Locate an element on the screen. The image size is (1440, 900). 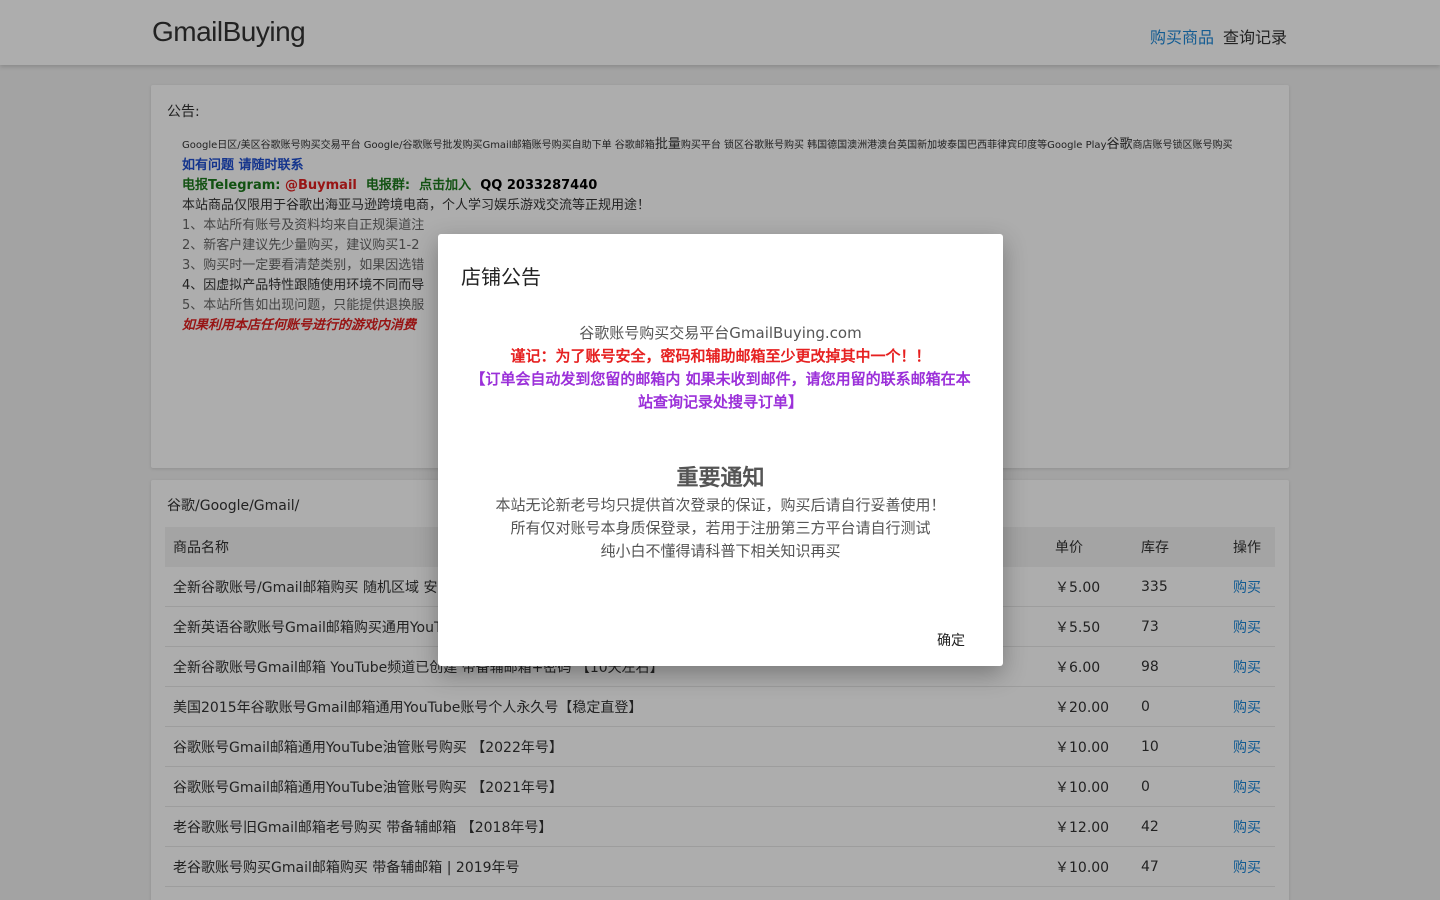
dialog-security-warning: 谨记：为了账号安全，密码和辅助邮箱至少更改掉其中一个！！ is located at coordinates (720, 356).